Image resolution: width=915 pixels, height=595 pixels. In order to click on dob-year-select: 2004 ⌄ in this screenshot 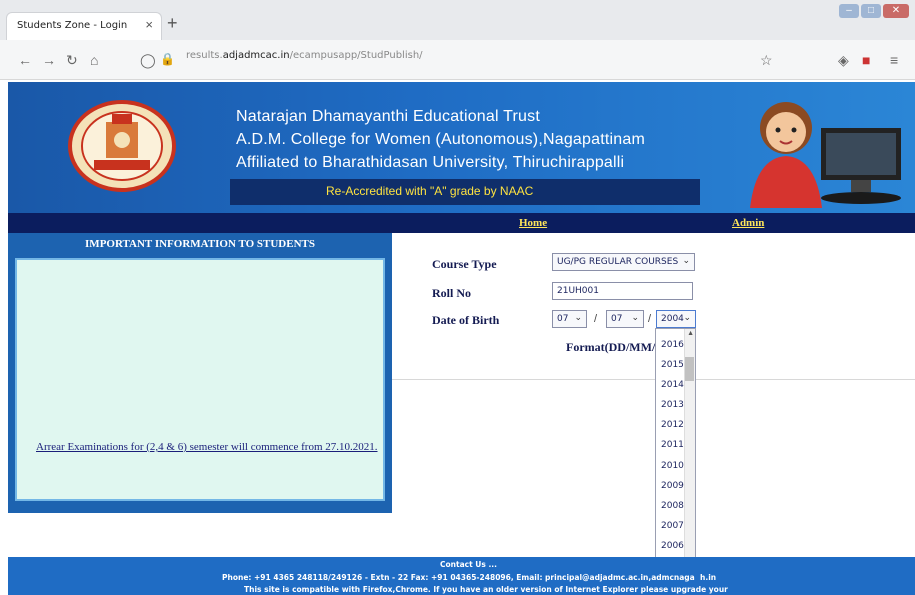, I will do `click(676, 319)`.